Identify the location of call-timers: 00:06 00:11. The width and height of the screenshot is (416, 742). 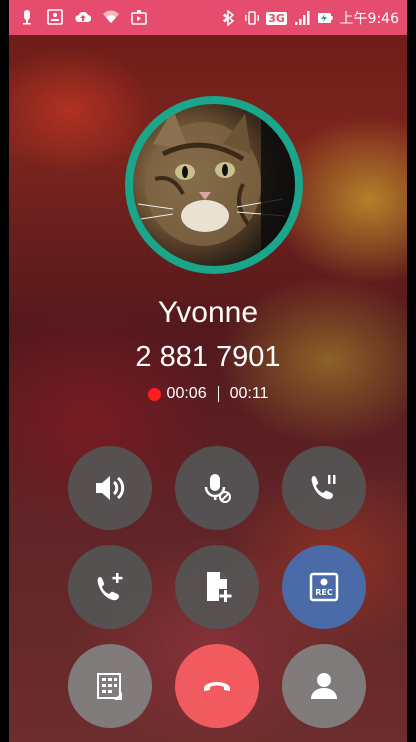
(208, 394).